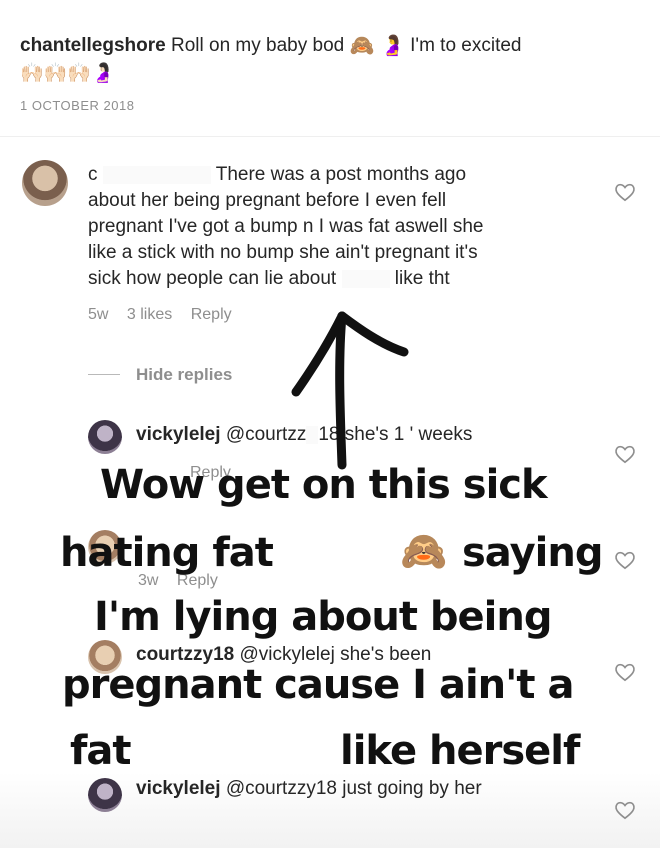  Describe the element at coordinates (167, 553) in the screenshot. I see `overlay-text-line: hating fat` at that location.